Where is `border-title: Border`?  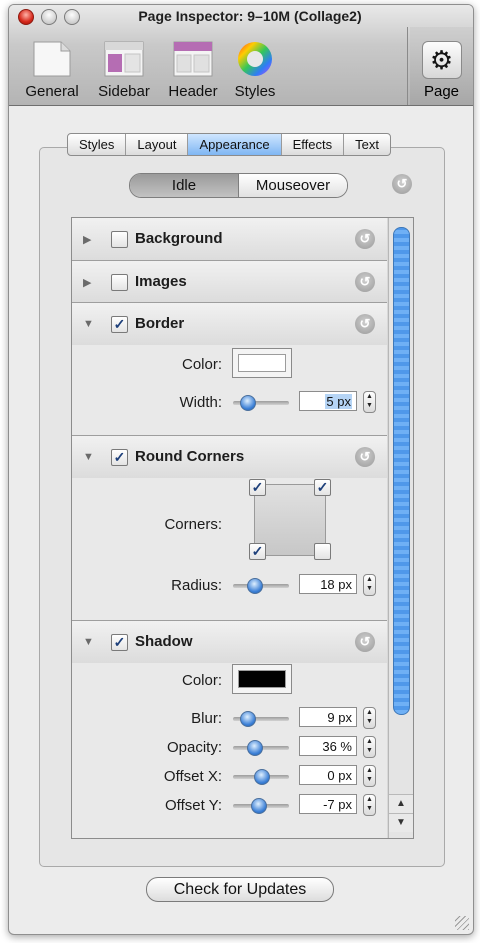 border-title: Border is located at coordinates (160, 323).